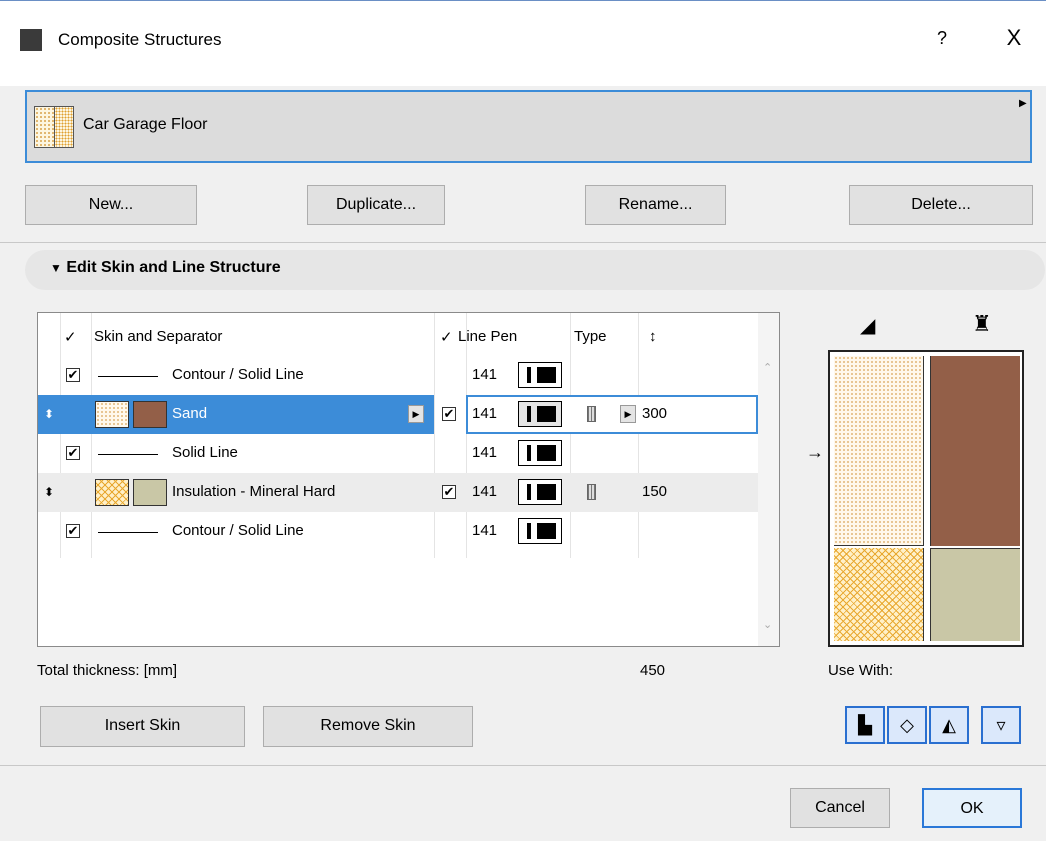 The height and width of the screenshot is (841, 1046). What do you see at coordinates (107, 670) in the screenshot?
I see `total-thickness-label: Total thickness: [mm]` at bounding box center [107, 670].